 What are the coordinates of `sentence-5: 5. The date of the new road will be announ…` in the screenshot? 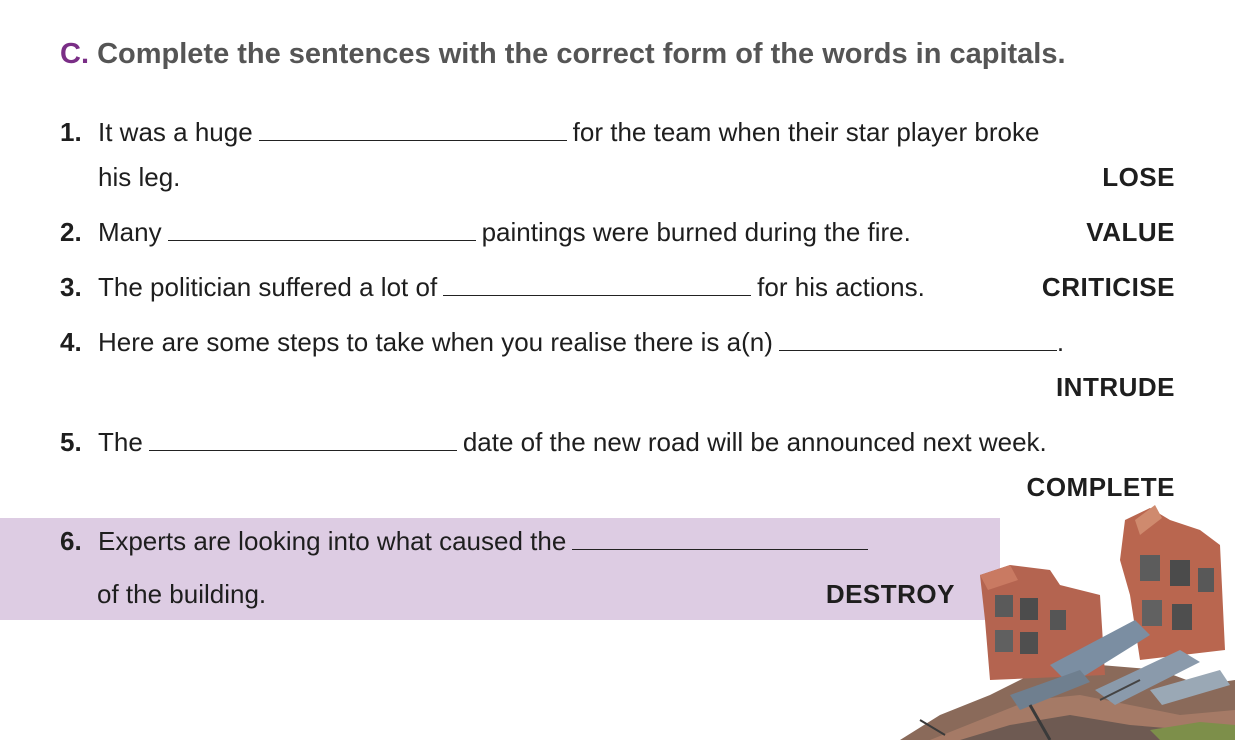 It's located at (553, 442).